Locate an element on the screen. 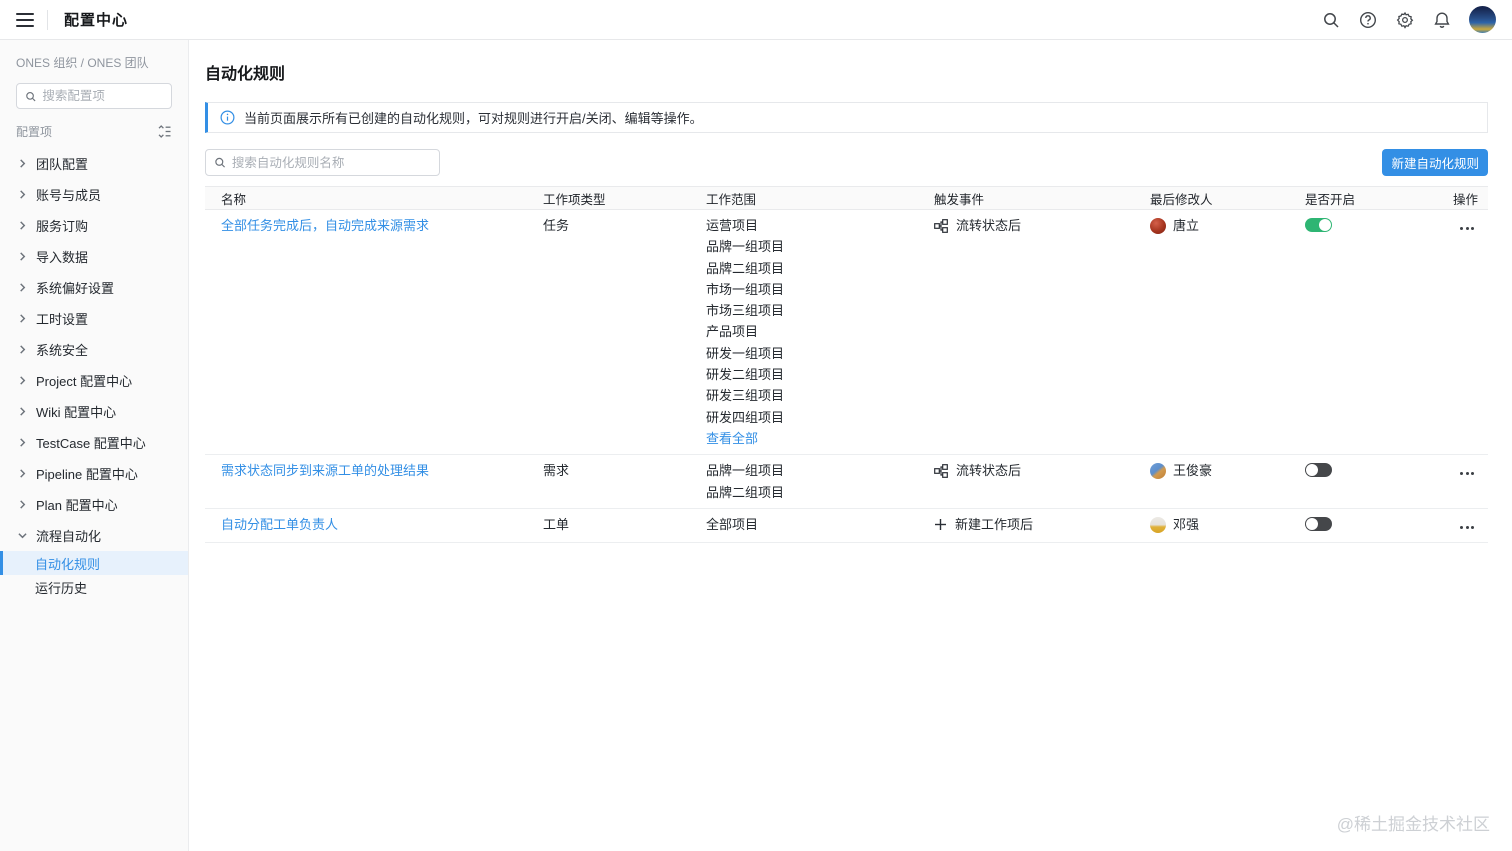  create-rule-button: 新建自动化规则 is located at coordinates (1435, 162).